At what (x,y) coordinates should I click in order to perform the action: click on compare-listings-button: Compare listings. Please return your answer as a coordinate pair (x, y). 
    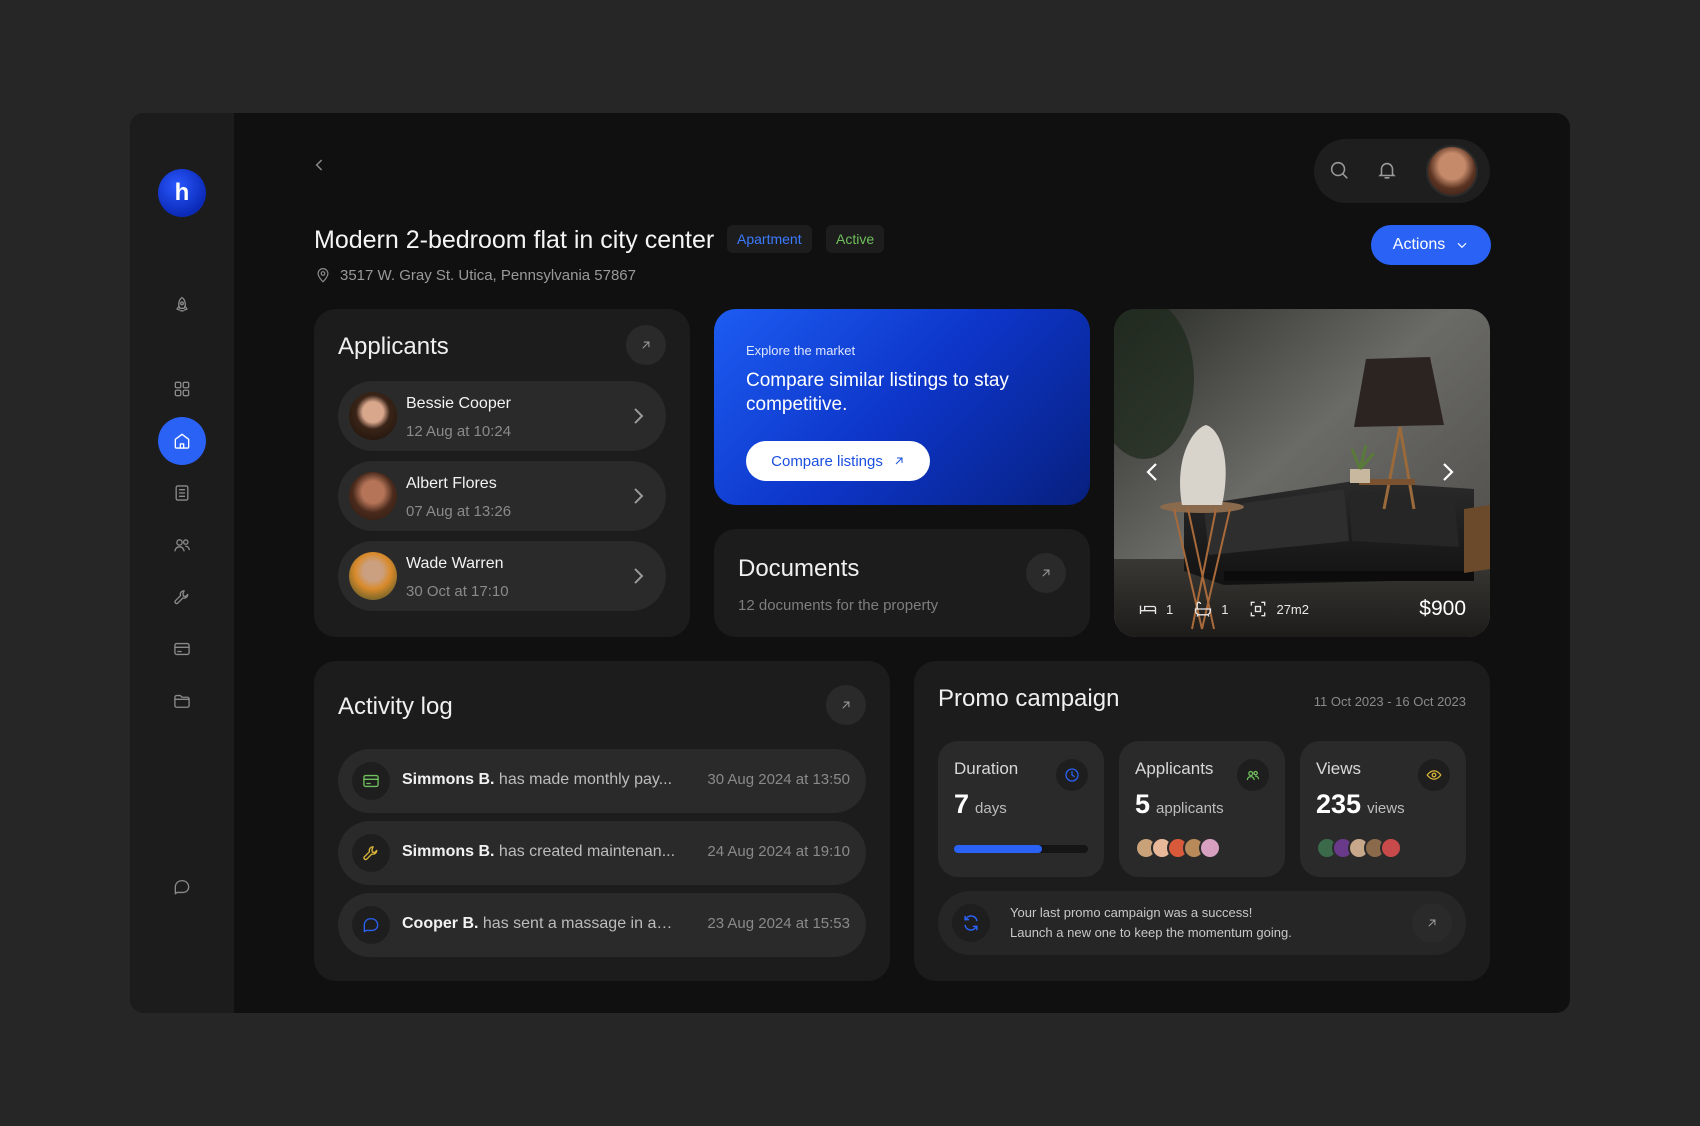
    Looking at the image, I should click on (838, 461).